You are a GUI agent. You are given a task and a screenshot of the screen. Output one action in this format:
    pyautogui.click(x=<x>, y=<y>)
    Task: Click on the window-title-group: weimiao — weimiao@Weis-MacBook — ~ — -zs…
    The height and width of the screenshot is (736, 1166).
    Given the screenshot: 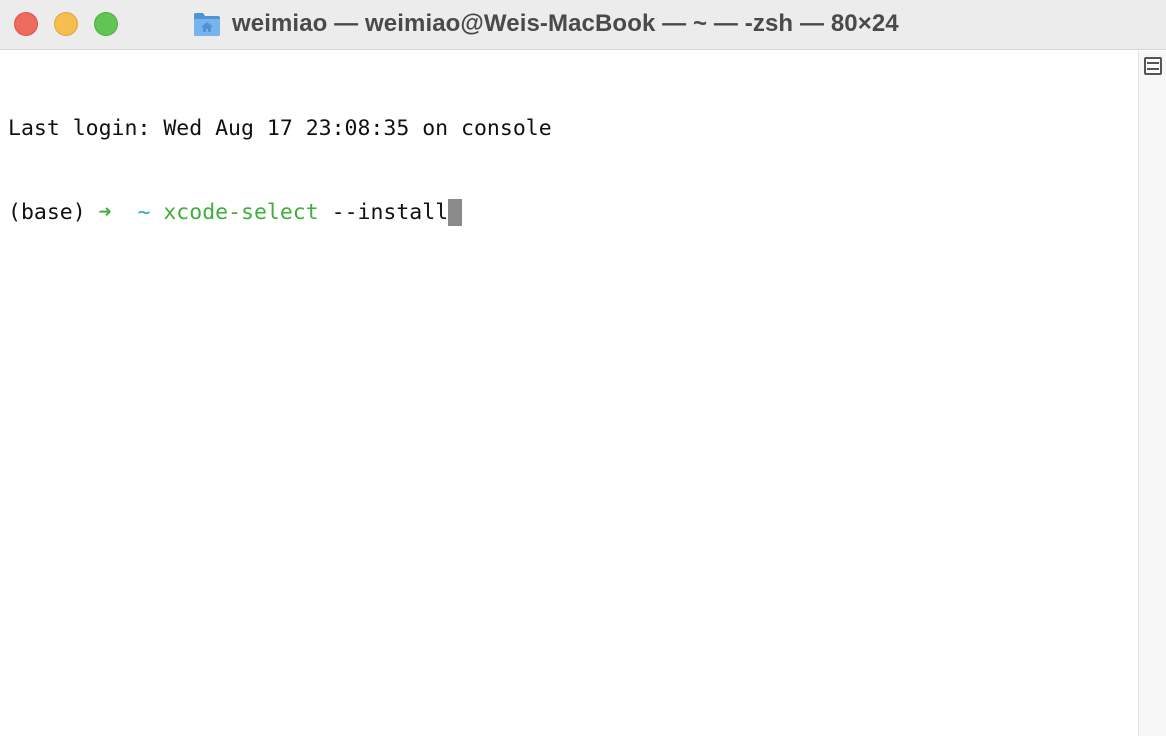 What is the action you would take?
    pyautogui.click(x=545, y=24)
    